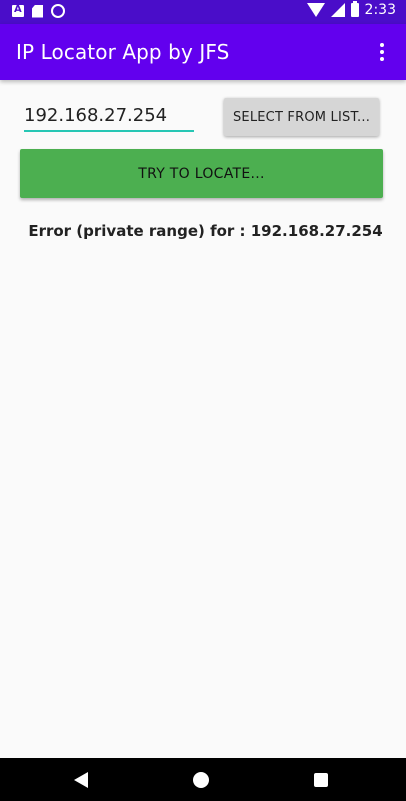 Image resolution: width=406 pixels, height=801 pixels. I want to click on sd-card-icon, so click(37, 11).